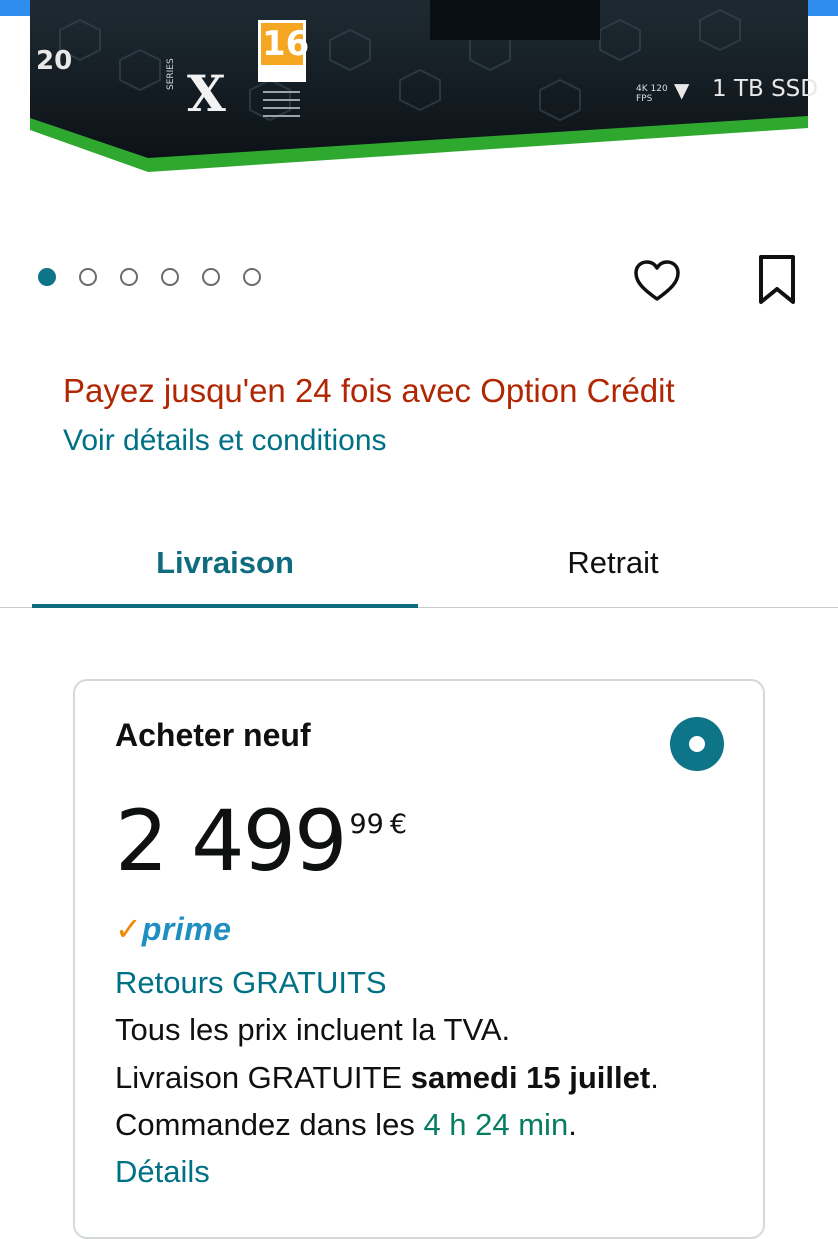  I want to click on fulfillment-tabs: Livraison Retrait, so click(419, 565).